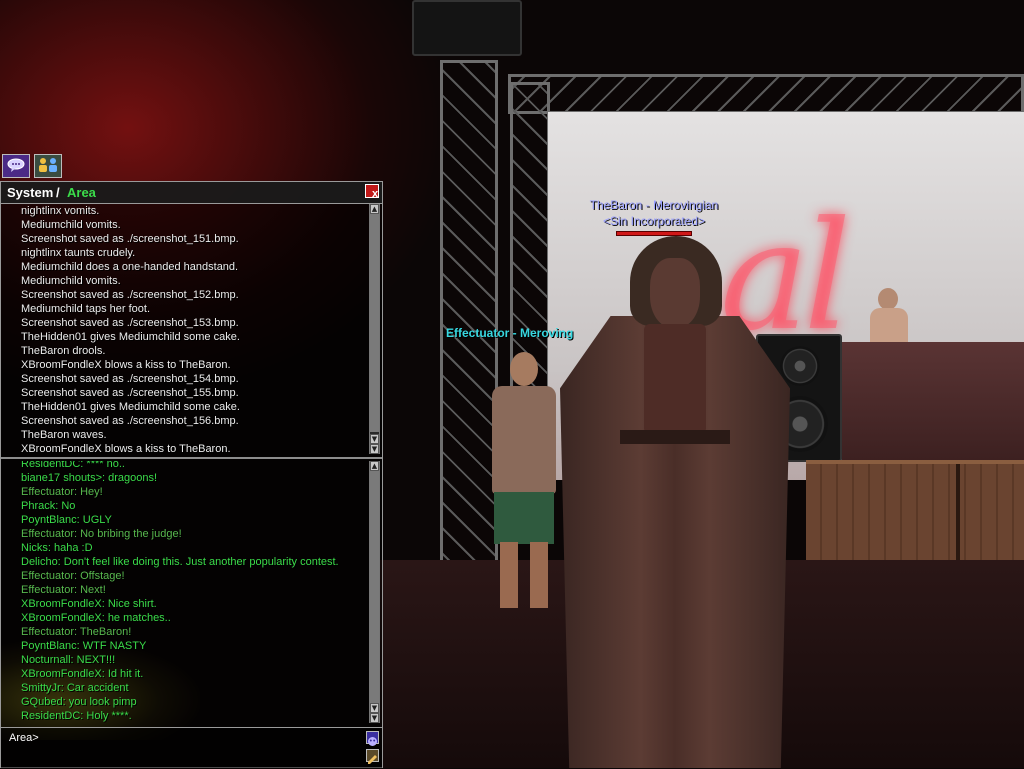 The image size is (1024, 769). I want to click on chat-line: XBroomFondleX: he matches.., so click(96, 618).